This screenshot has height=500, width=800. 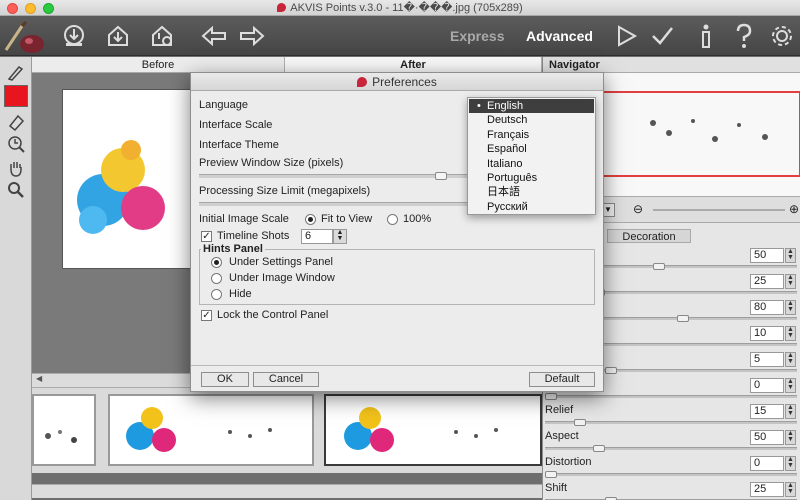 What do you see at coordinates (225, 379) in the screenshot?
I see `ok-button: OK` at bounding box center [225, 379].